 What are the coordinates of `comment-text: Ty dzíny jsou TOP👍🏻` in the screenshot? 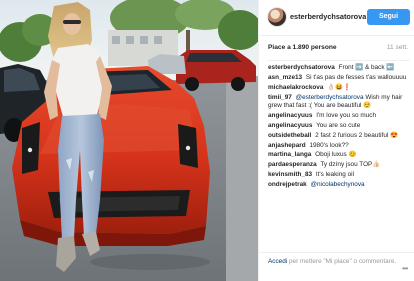 It's located at (350, 165).